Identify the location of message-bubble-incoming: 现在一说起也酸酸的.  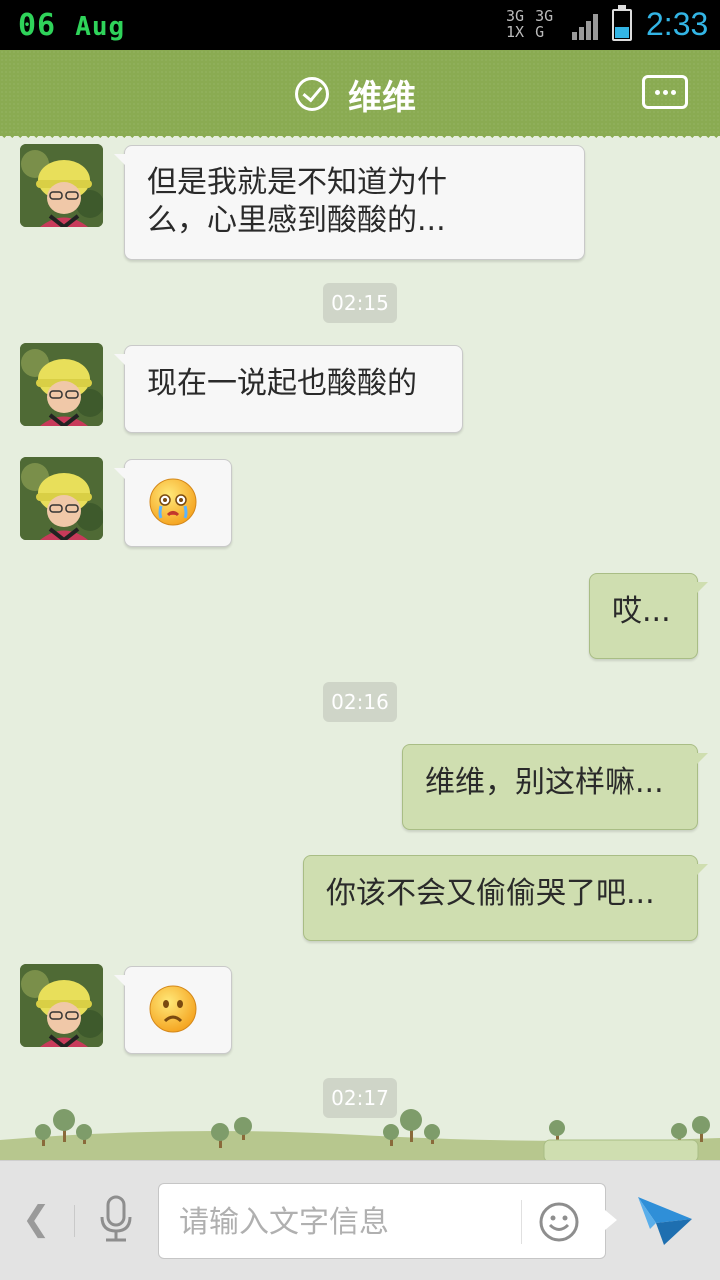
(288, 389).